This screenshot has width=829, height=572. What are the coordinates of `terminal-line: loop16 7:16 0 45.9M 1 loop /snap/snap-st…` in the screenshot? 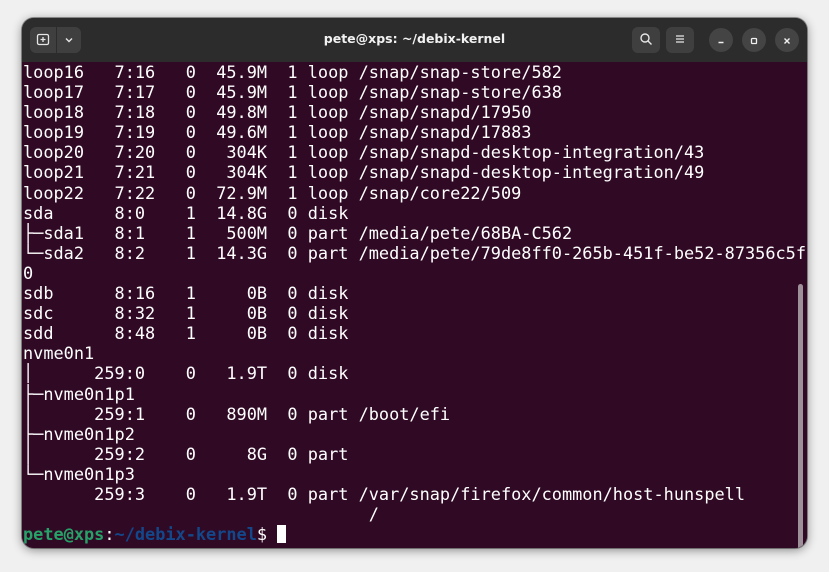 It's located at (292, 72).